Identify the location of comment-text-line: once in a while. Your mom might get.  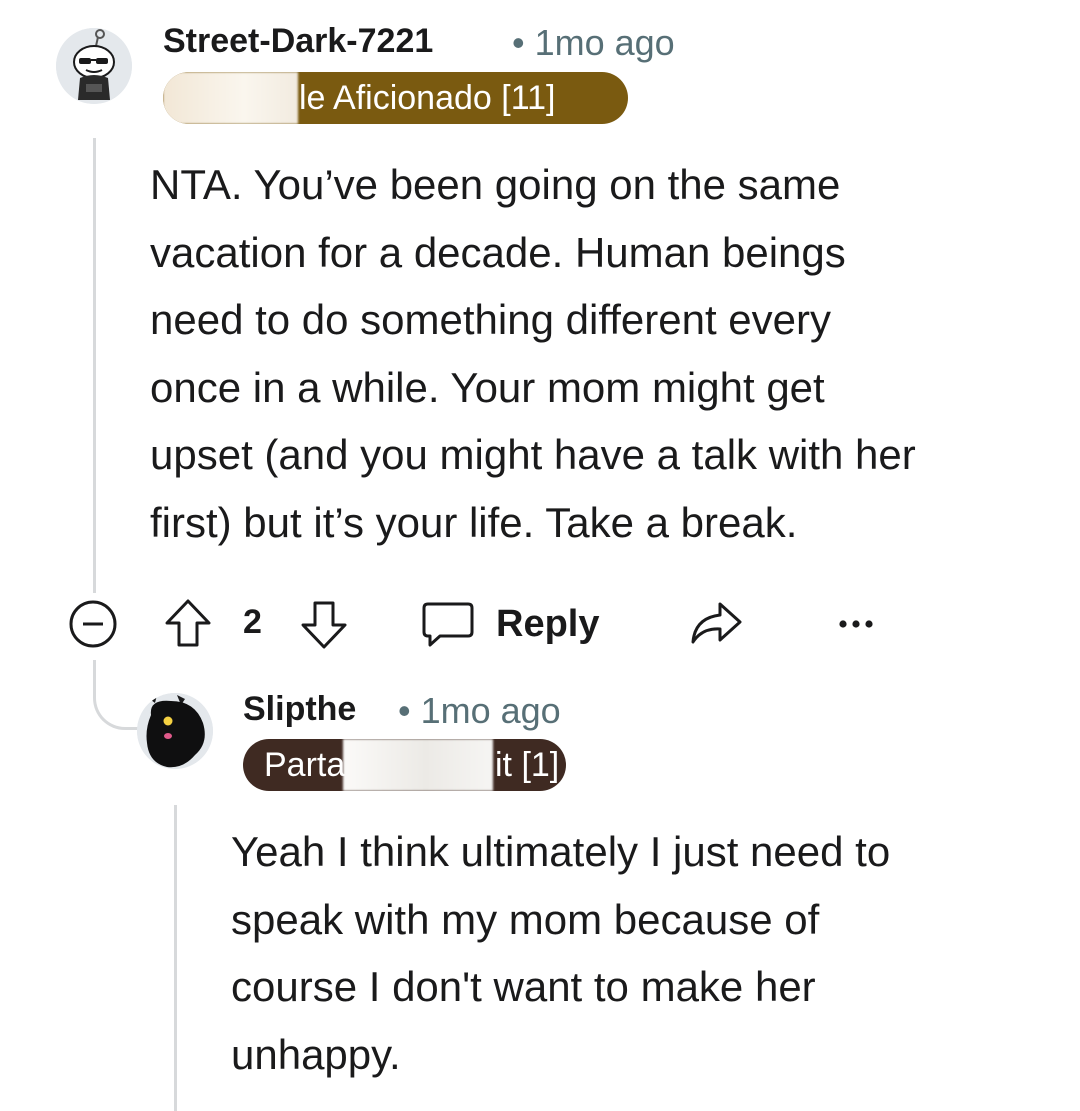
(487, 387).